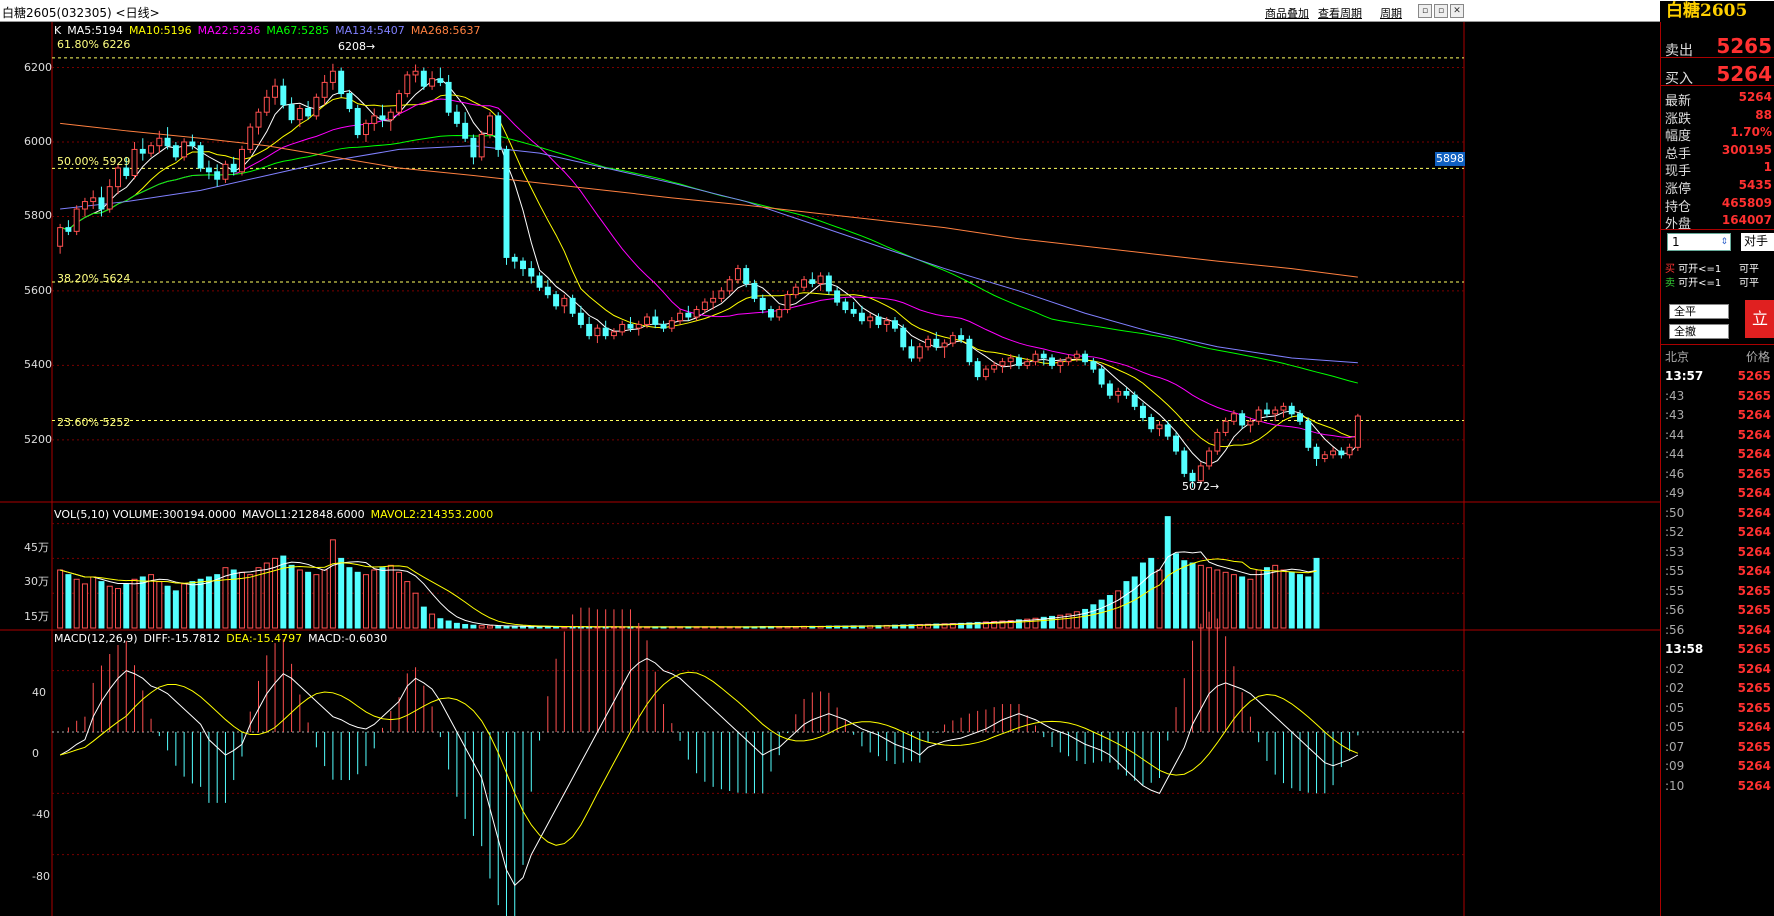  I want to click on order-button: 立, so click(1759, 319).